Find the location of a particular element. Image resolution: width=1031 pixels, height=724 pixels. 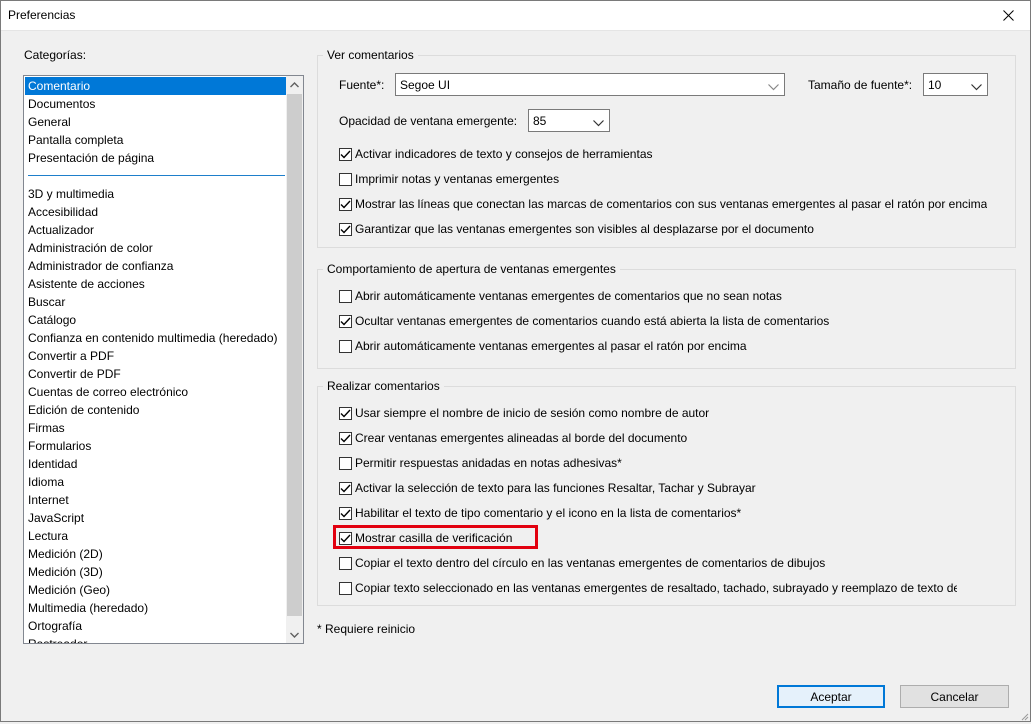

scroll-down-icon is located at coordinates (294, 634).